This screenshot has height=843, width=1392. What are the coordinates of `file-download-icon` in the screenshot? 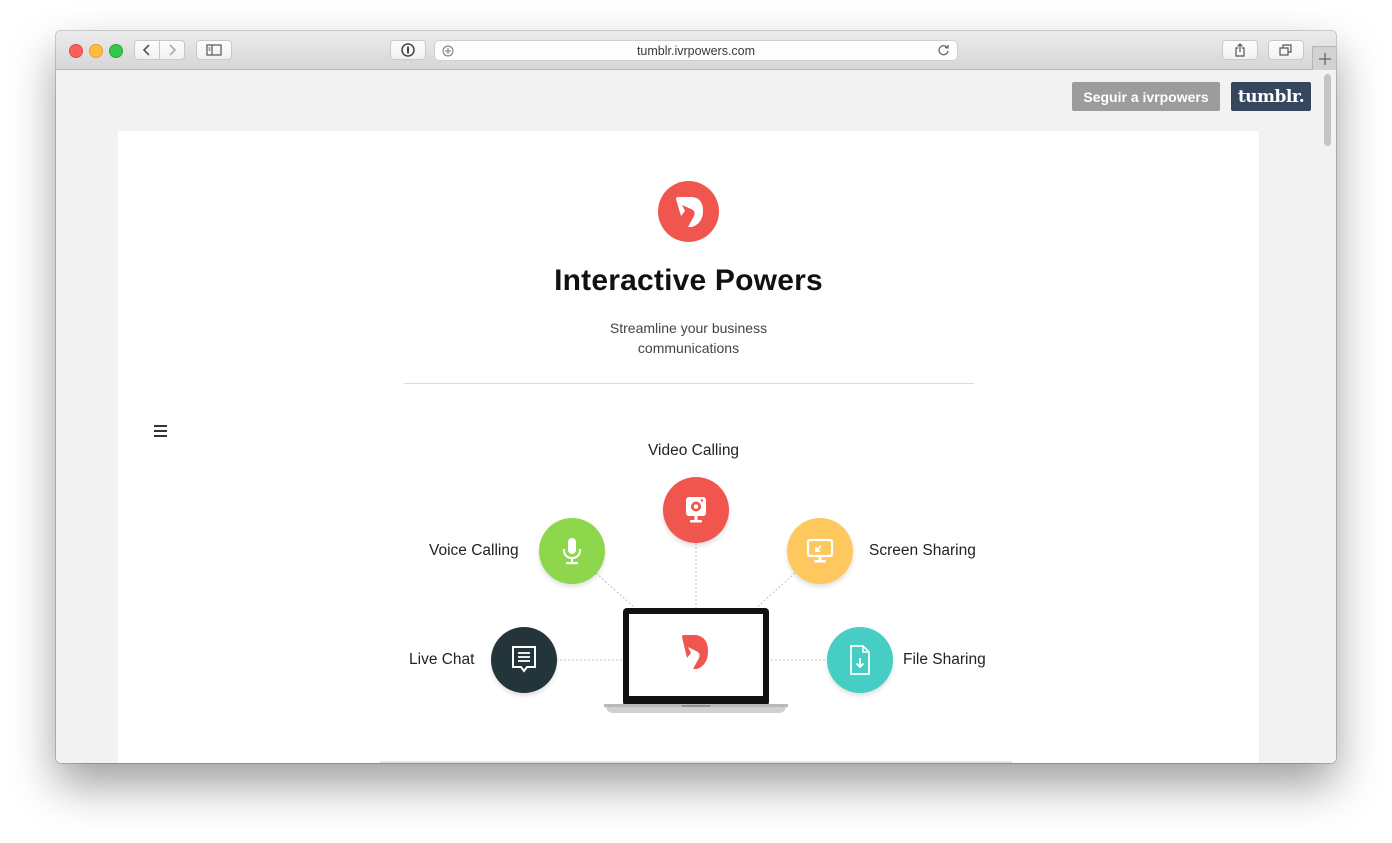 It's located at (860, 660).